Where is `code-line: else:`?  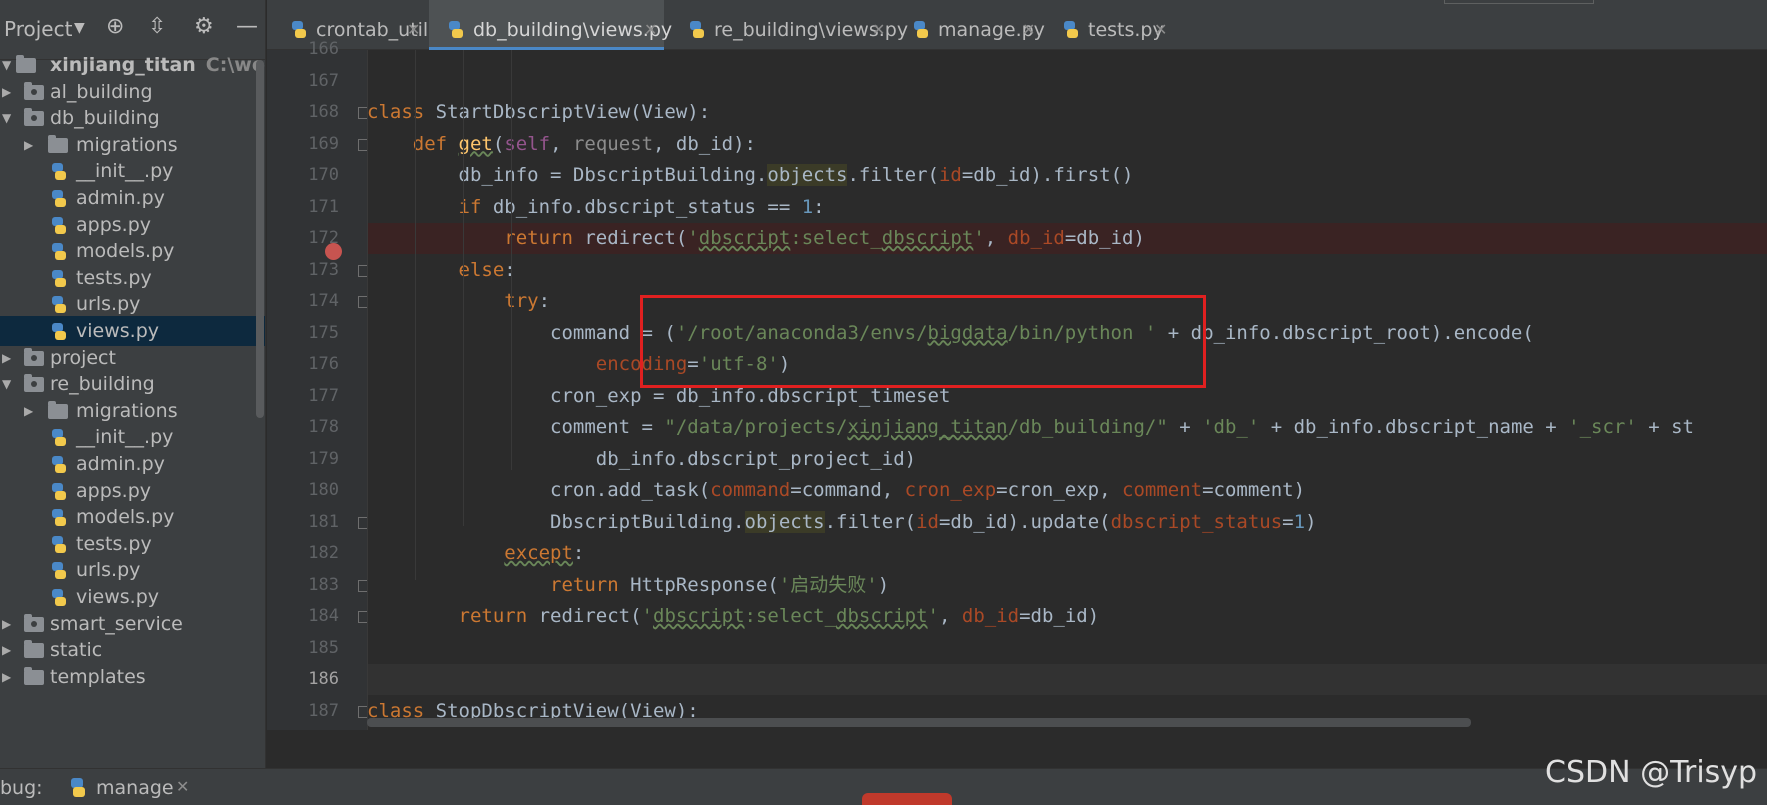 code-line: else: is located at coordinates (1067, 270).